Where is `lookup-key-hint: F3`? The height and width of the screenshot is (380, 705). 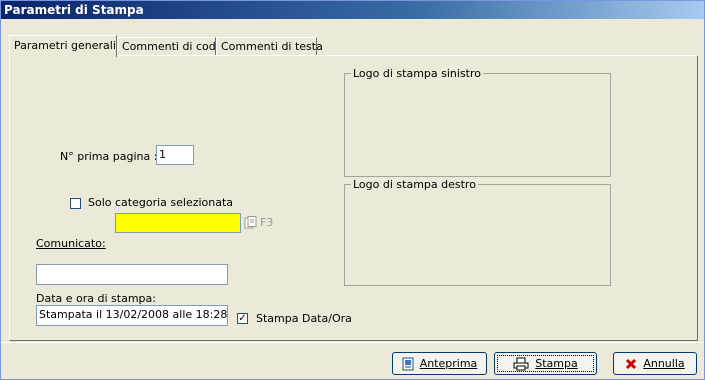 lookup-key-hint: F3 is located at coordinates (267, 222).